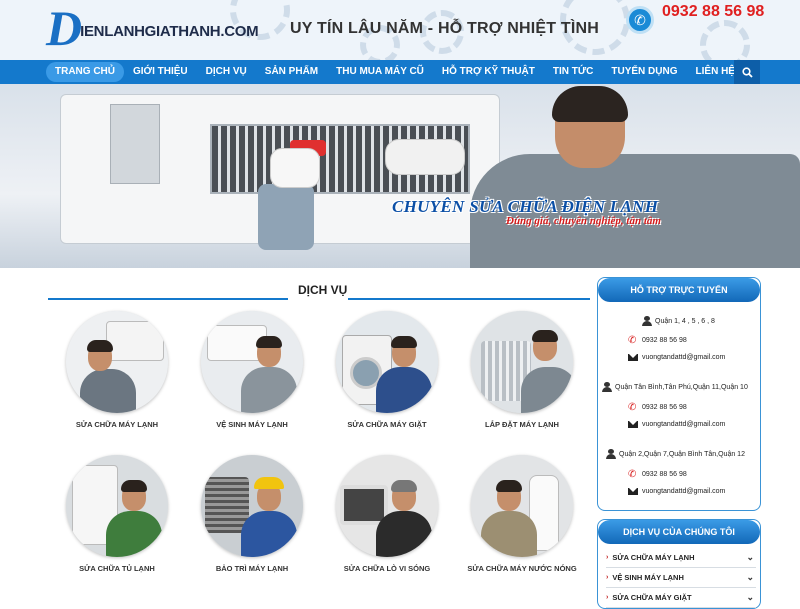 This screenshot has height=609, width=800. I want to click on nav-item-news: TIN TỨC, so click(573, 72).